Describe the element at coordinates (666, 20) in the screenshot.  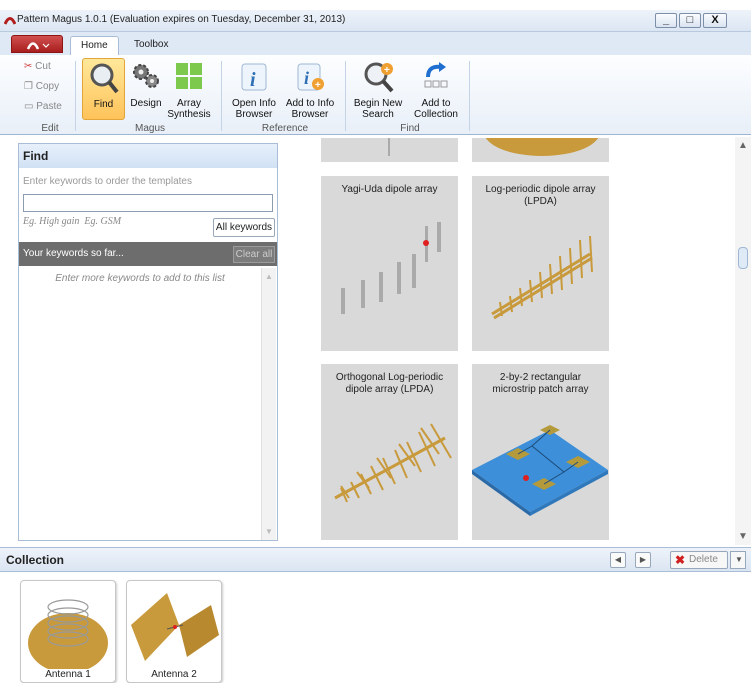
I see `minimize-button: _` at that location.